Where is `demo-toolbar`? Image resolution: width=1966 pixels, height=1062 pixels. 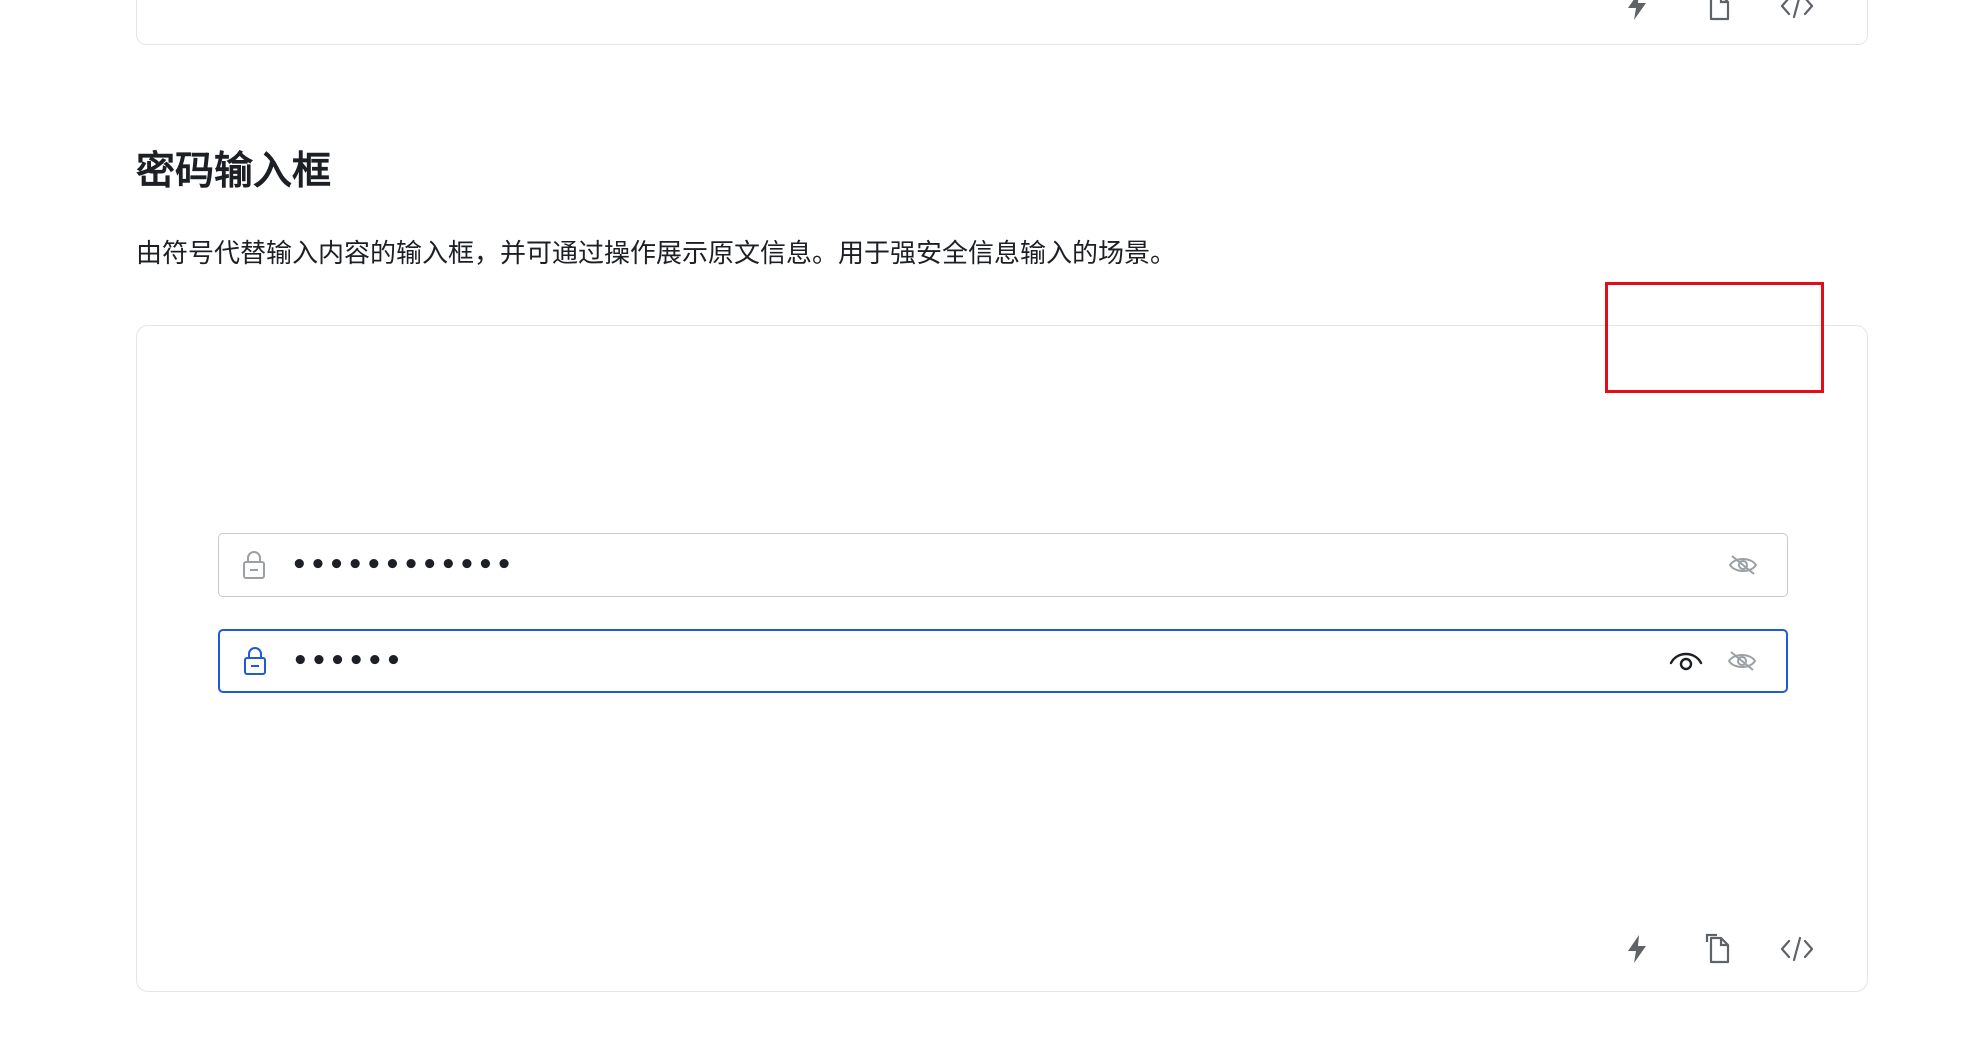 demo-toolbar is located at coordinates (1717, 949).